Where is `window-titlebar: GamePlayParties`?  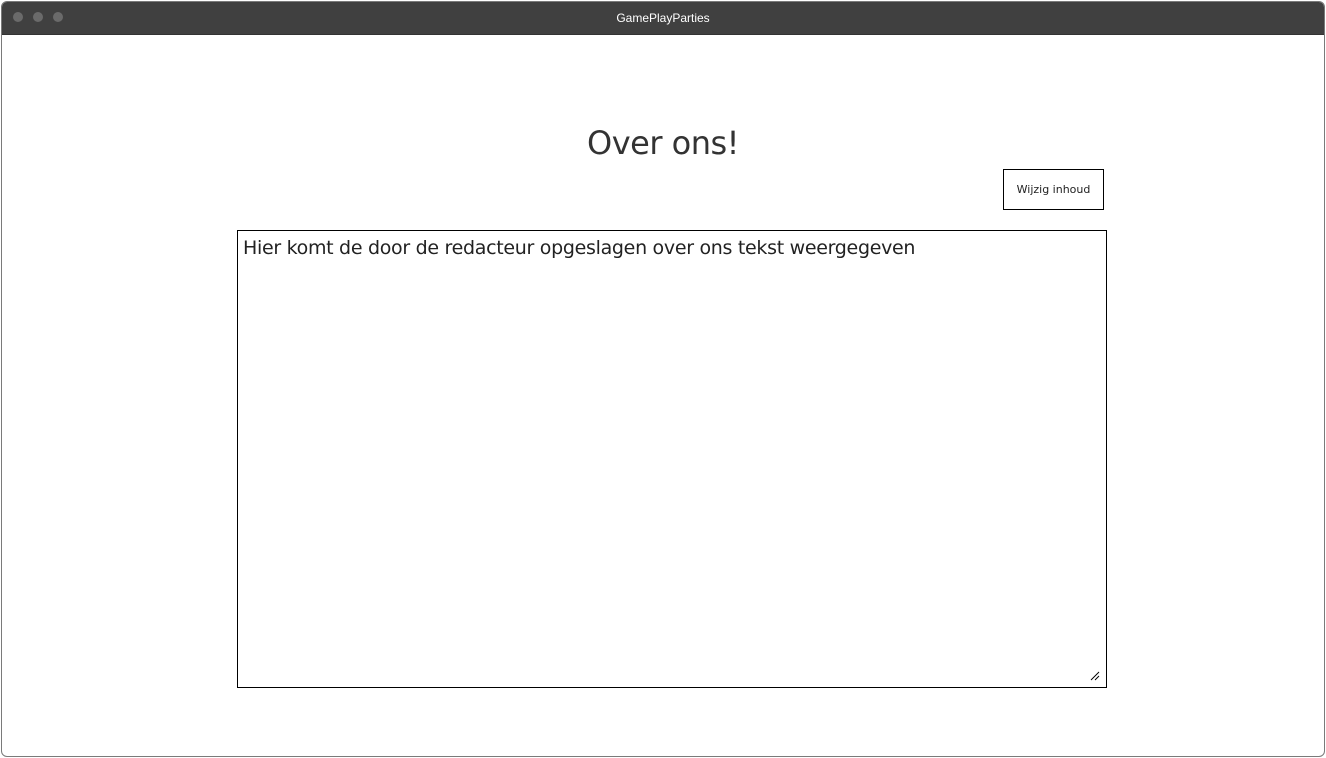 window-titlebar: GamePlayParties is located at coordinates (663, 18).